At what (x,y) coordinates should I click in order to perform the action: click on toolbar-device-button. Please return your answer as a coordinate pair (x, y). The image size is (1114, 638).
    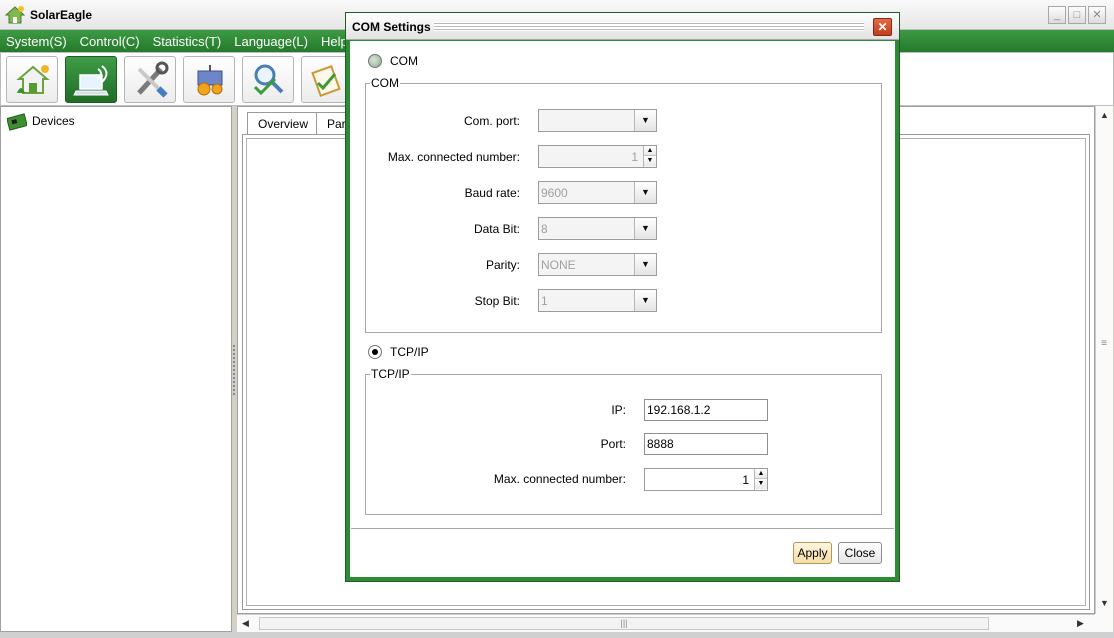
    Looking at the image, I should click on (209, 79).